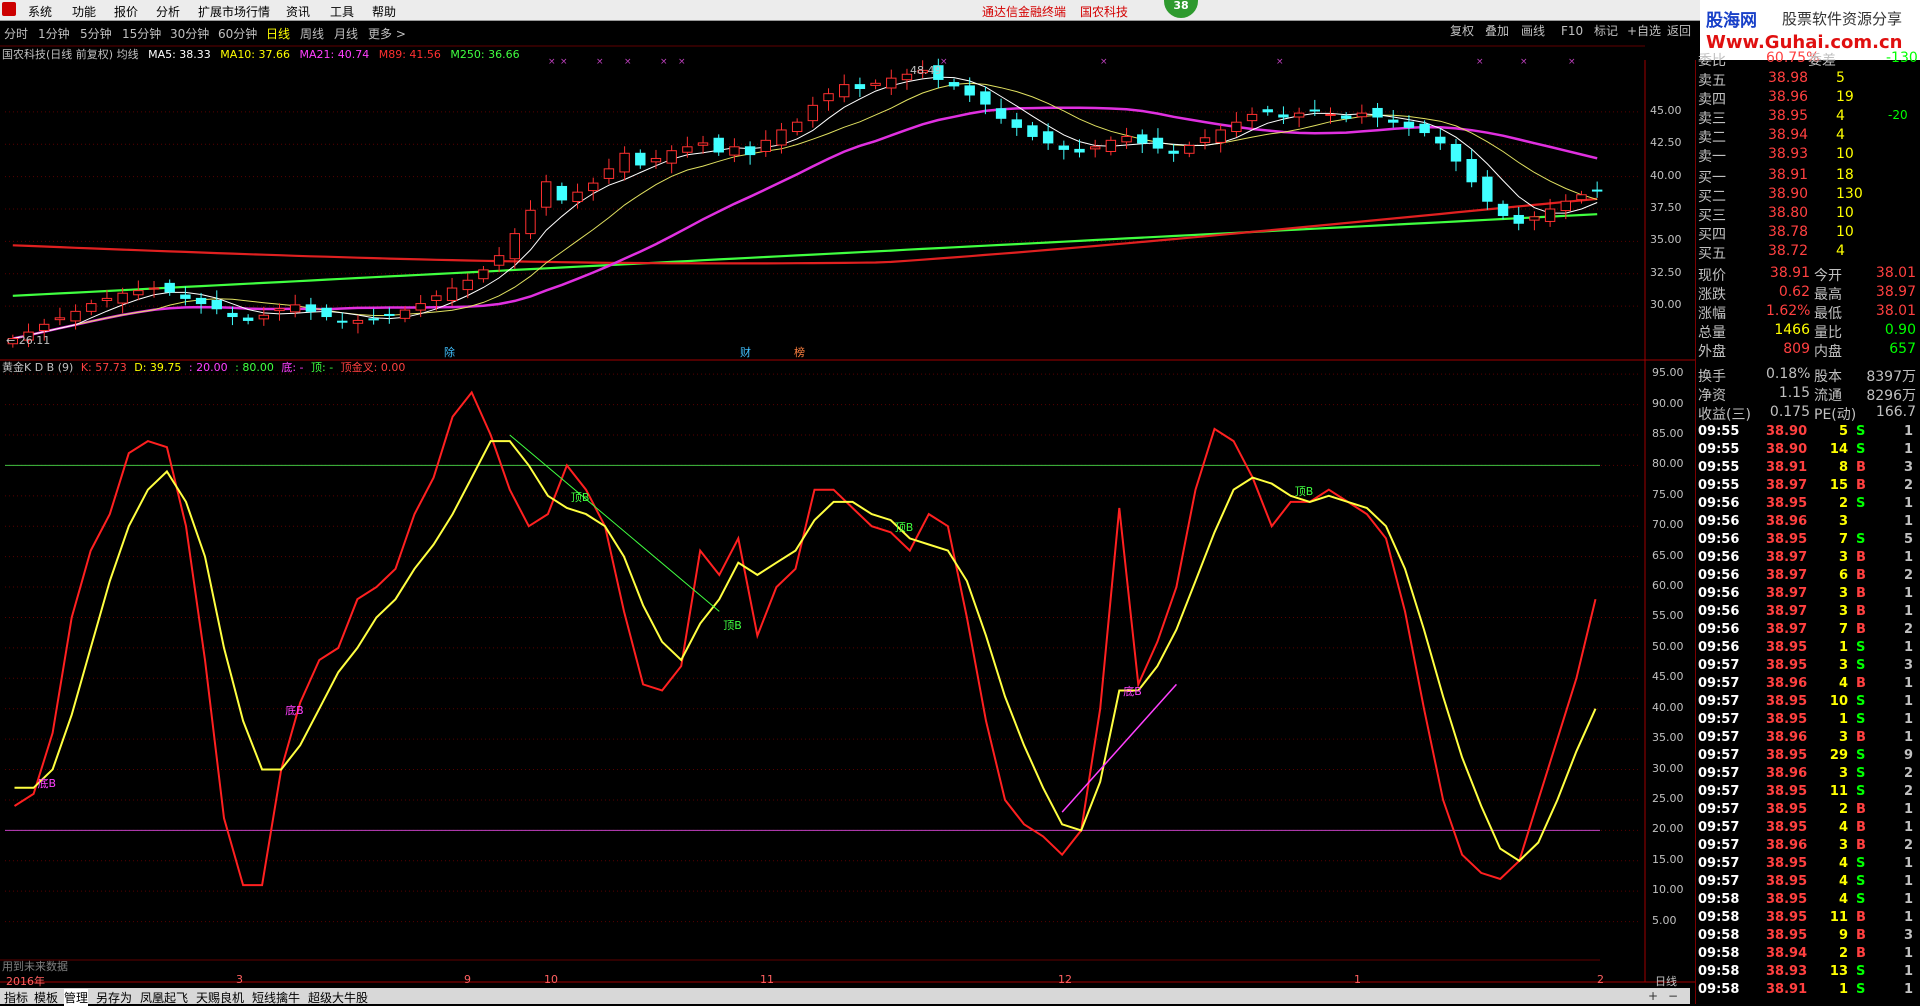 The width and height of the screenshot is (1920, 1006). Describe the element at coordinates (1668, 707) in the screenshot. I see `indicator-axis-label: 40.00` at that location.